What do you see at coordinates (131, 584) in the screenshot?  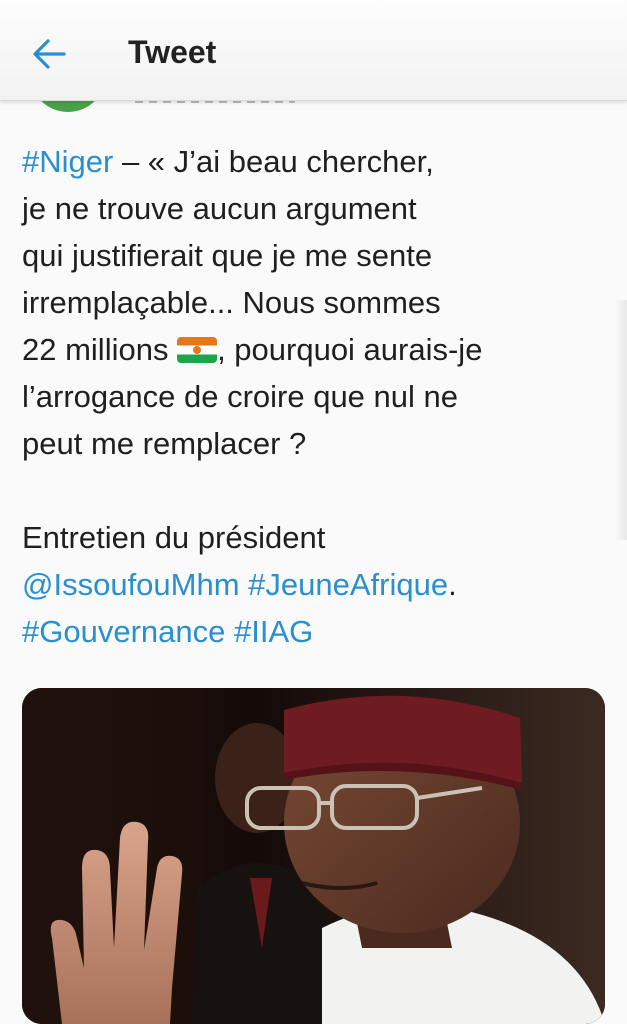 I see `mention-link: @IssoufouMhm` at bounding box center [131, 584].